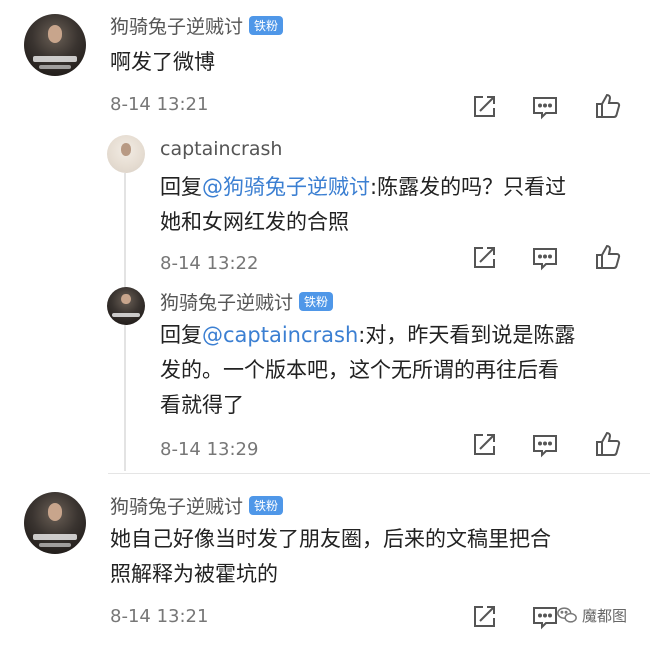 This screenshot has height=646, width=650. What do you see at coordinates (194, 574) in the screenshot?
I see `comment-text-line: 照解释为被霍坑的` at bounding box center [194, 574].